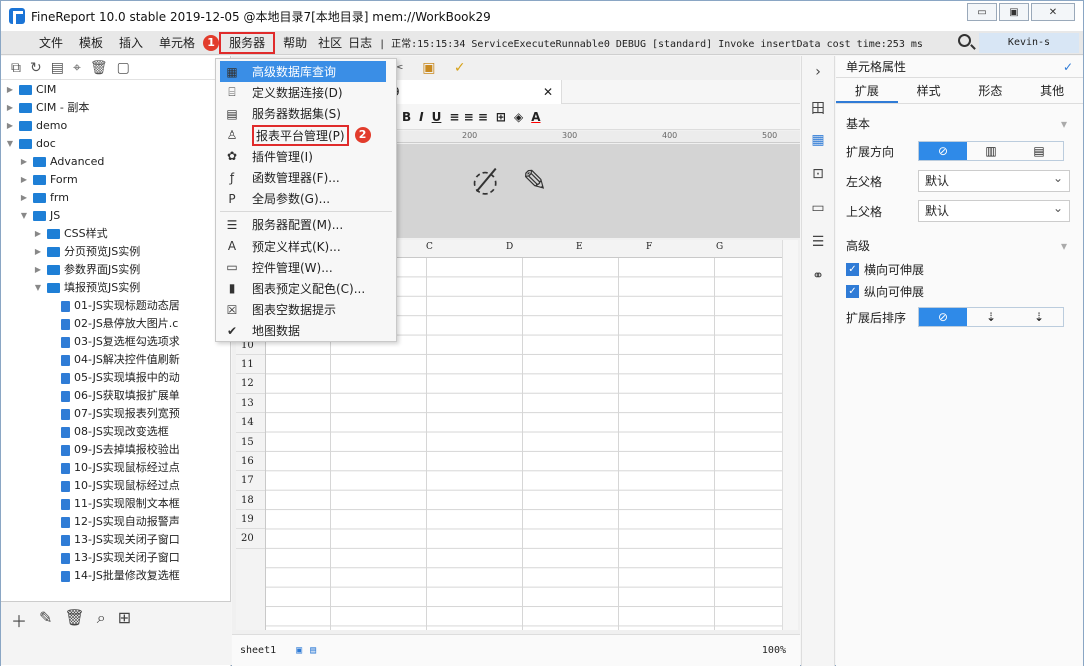  I want to click on sheet-tab: sheet1, so click(258, 650).